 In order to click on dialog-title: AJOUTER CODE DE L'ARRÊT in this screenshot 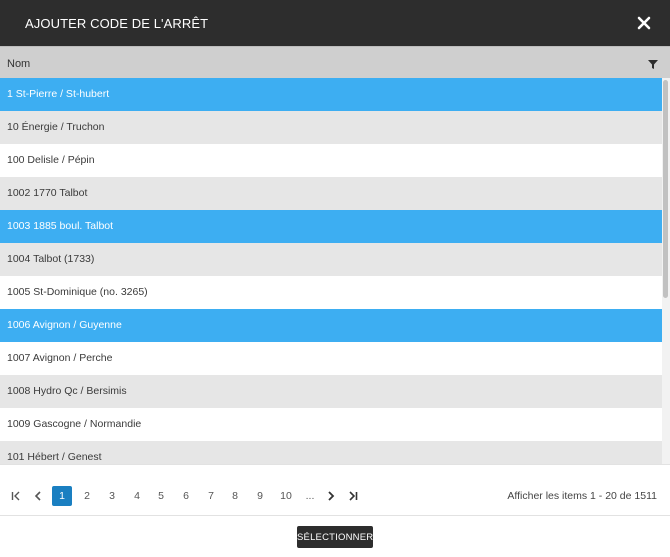, I will do `click(117, 23)`.